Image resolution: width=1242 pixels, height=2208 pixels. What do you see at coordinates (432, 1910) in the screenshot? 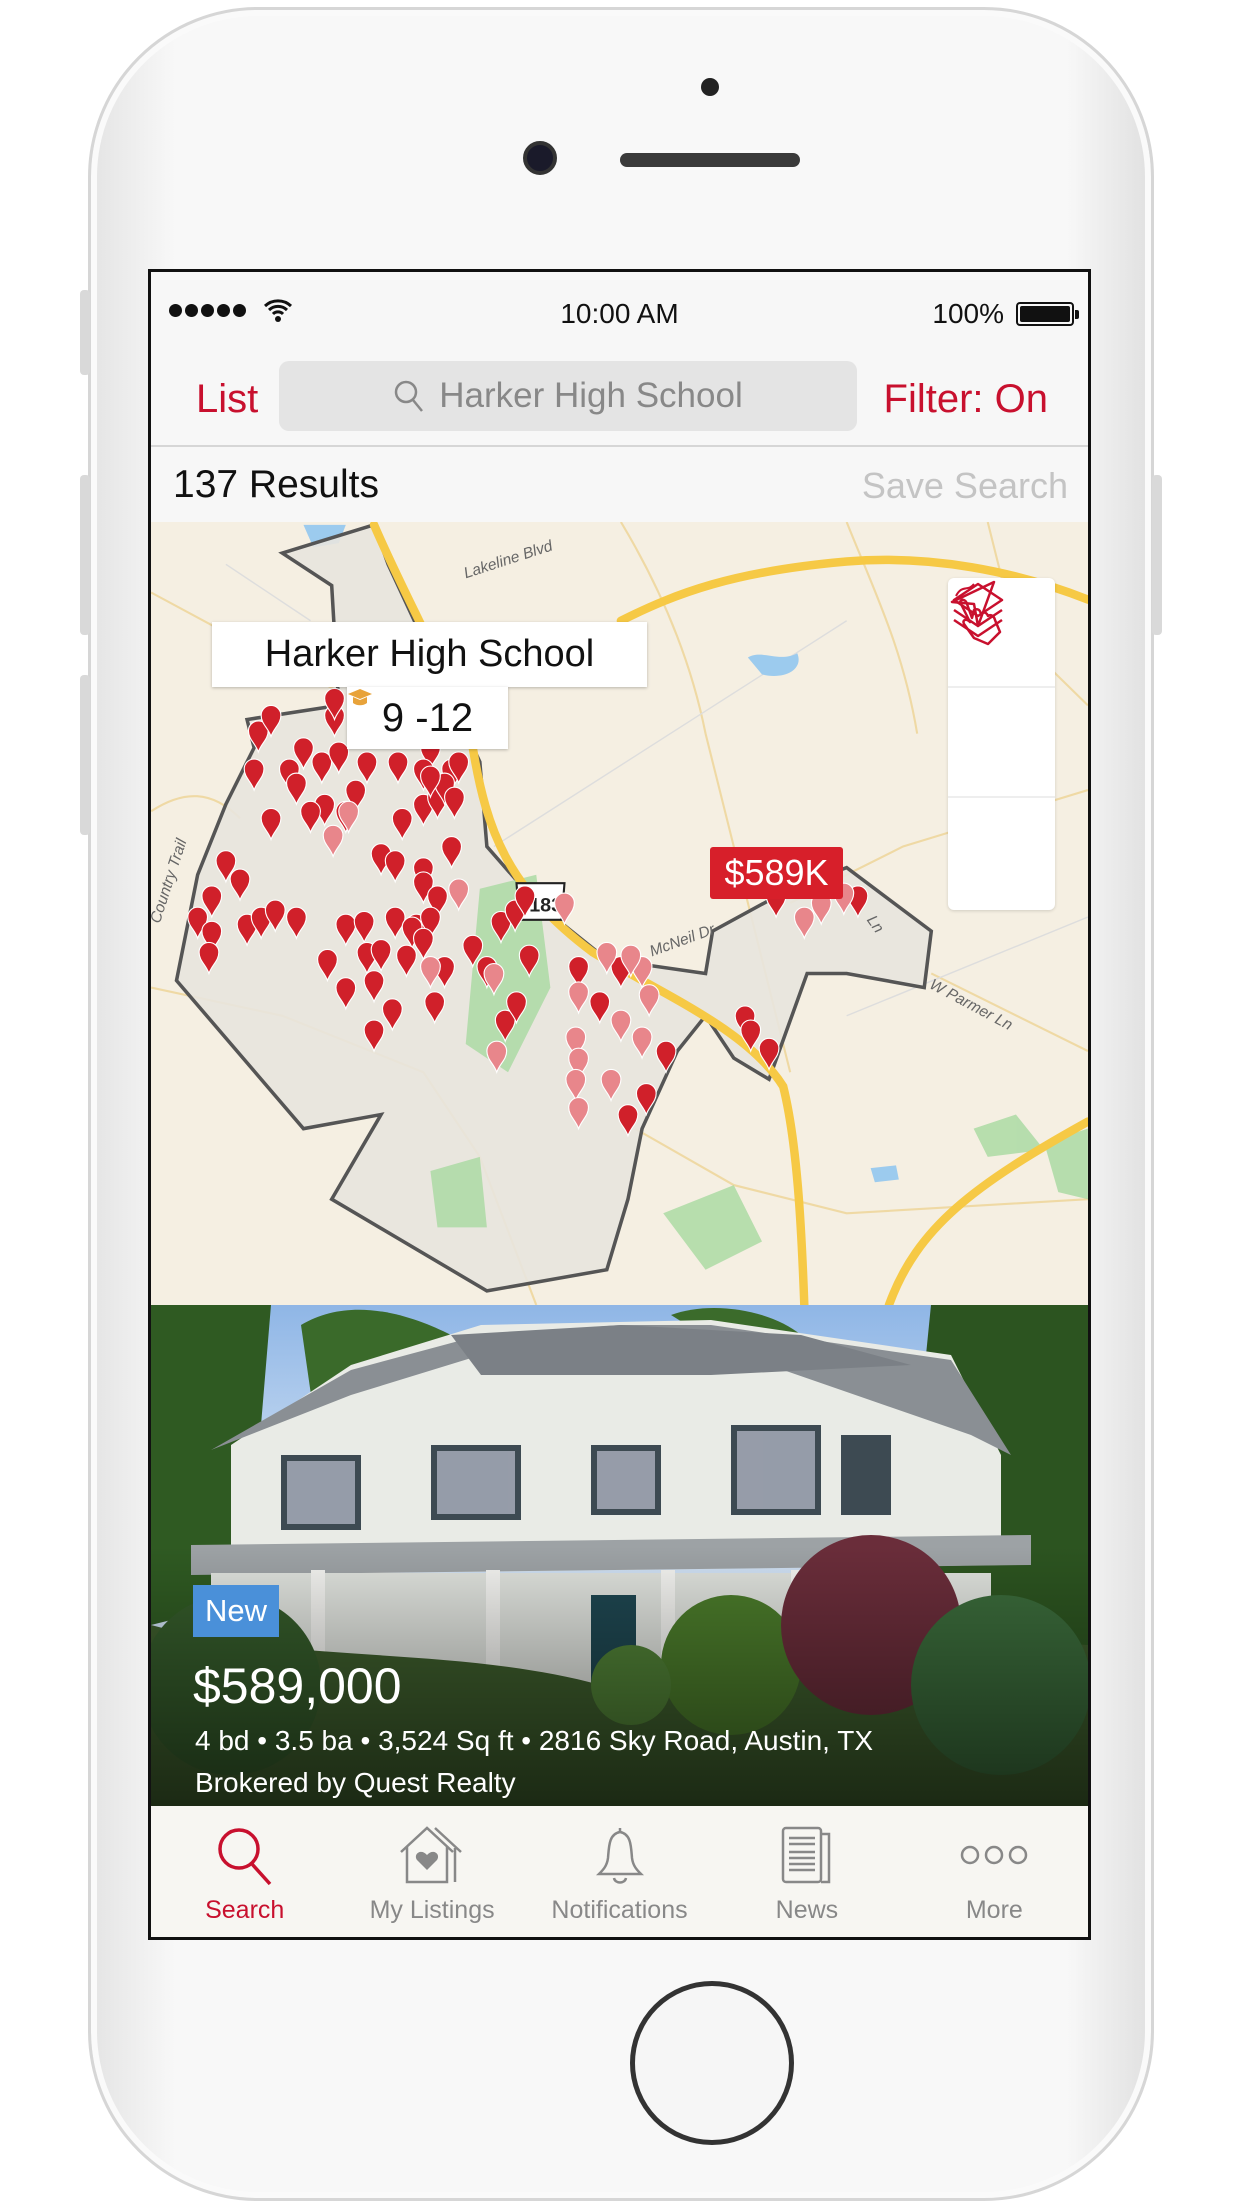
I see `tab-label: My Listings` at bounding box center [432, 1910].